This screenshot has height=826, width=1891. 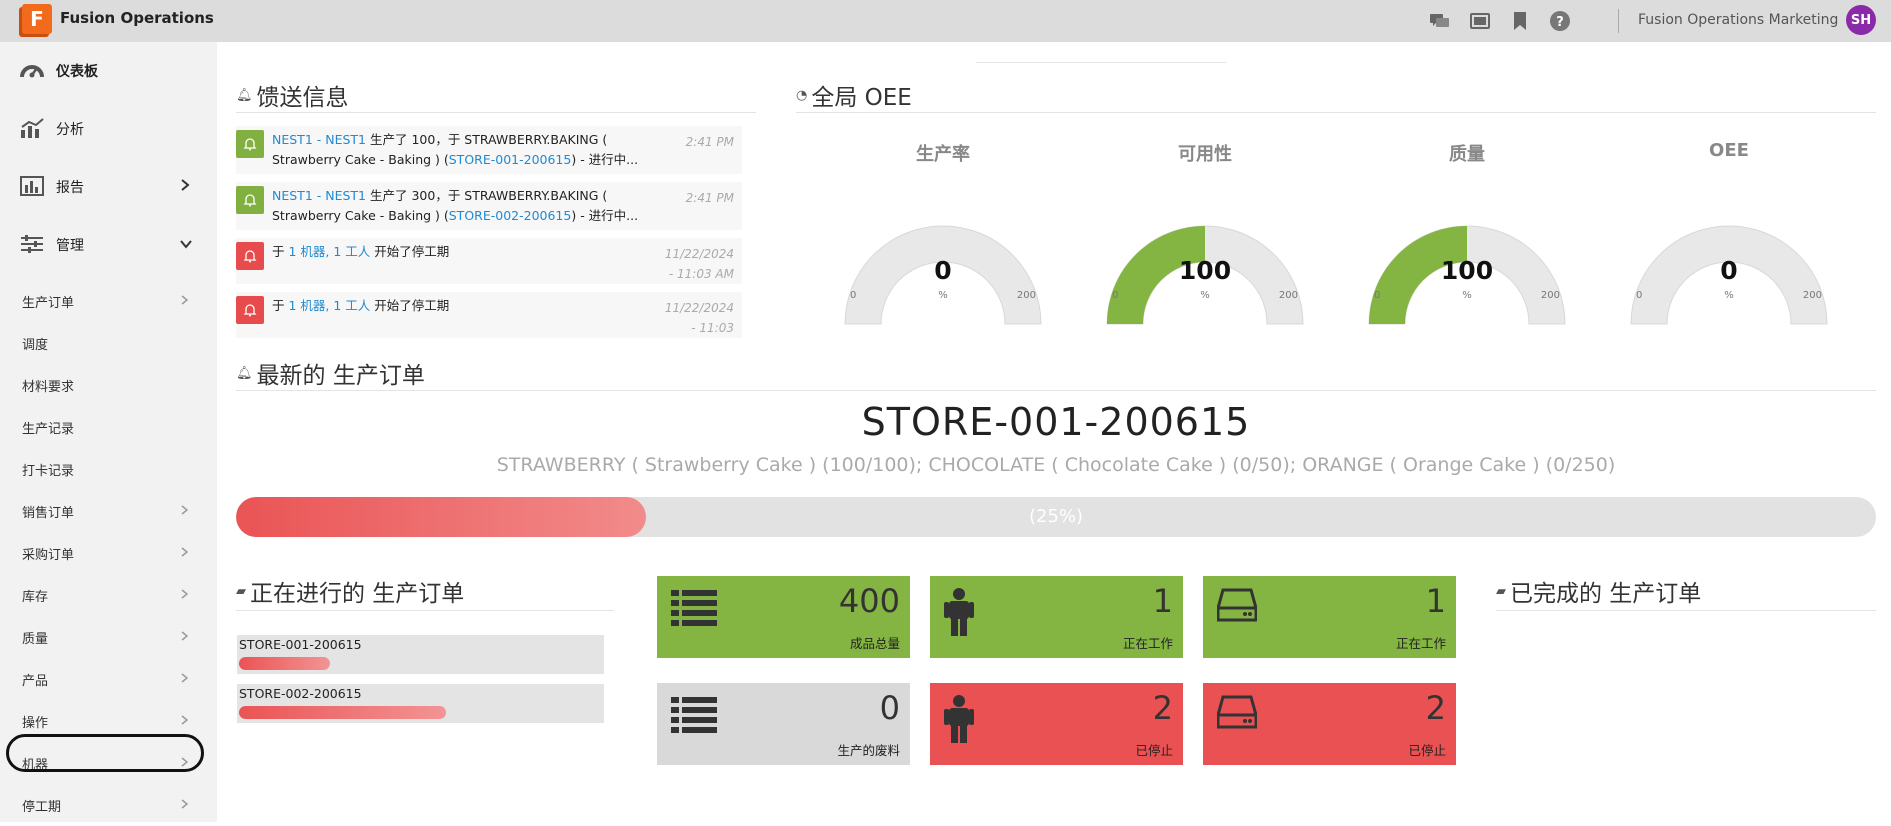 What do you see at coordinates (244, 95) in the screenshot?
I see `bell-icon: 🔔︎` at bounding box center [244, 95].